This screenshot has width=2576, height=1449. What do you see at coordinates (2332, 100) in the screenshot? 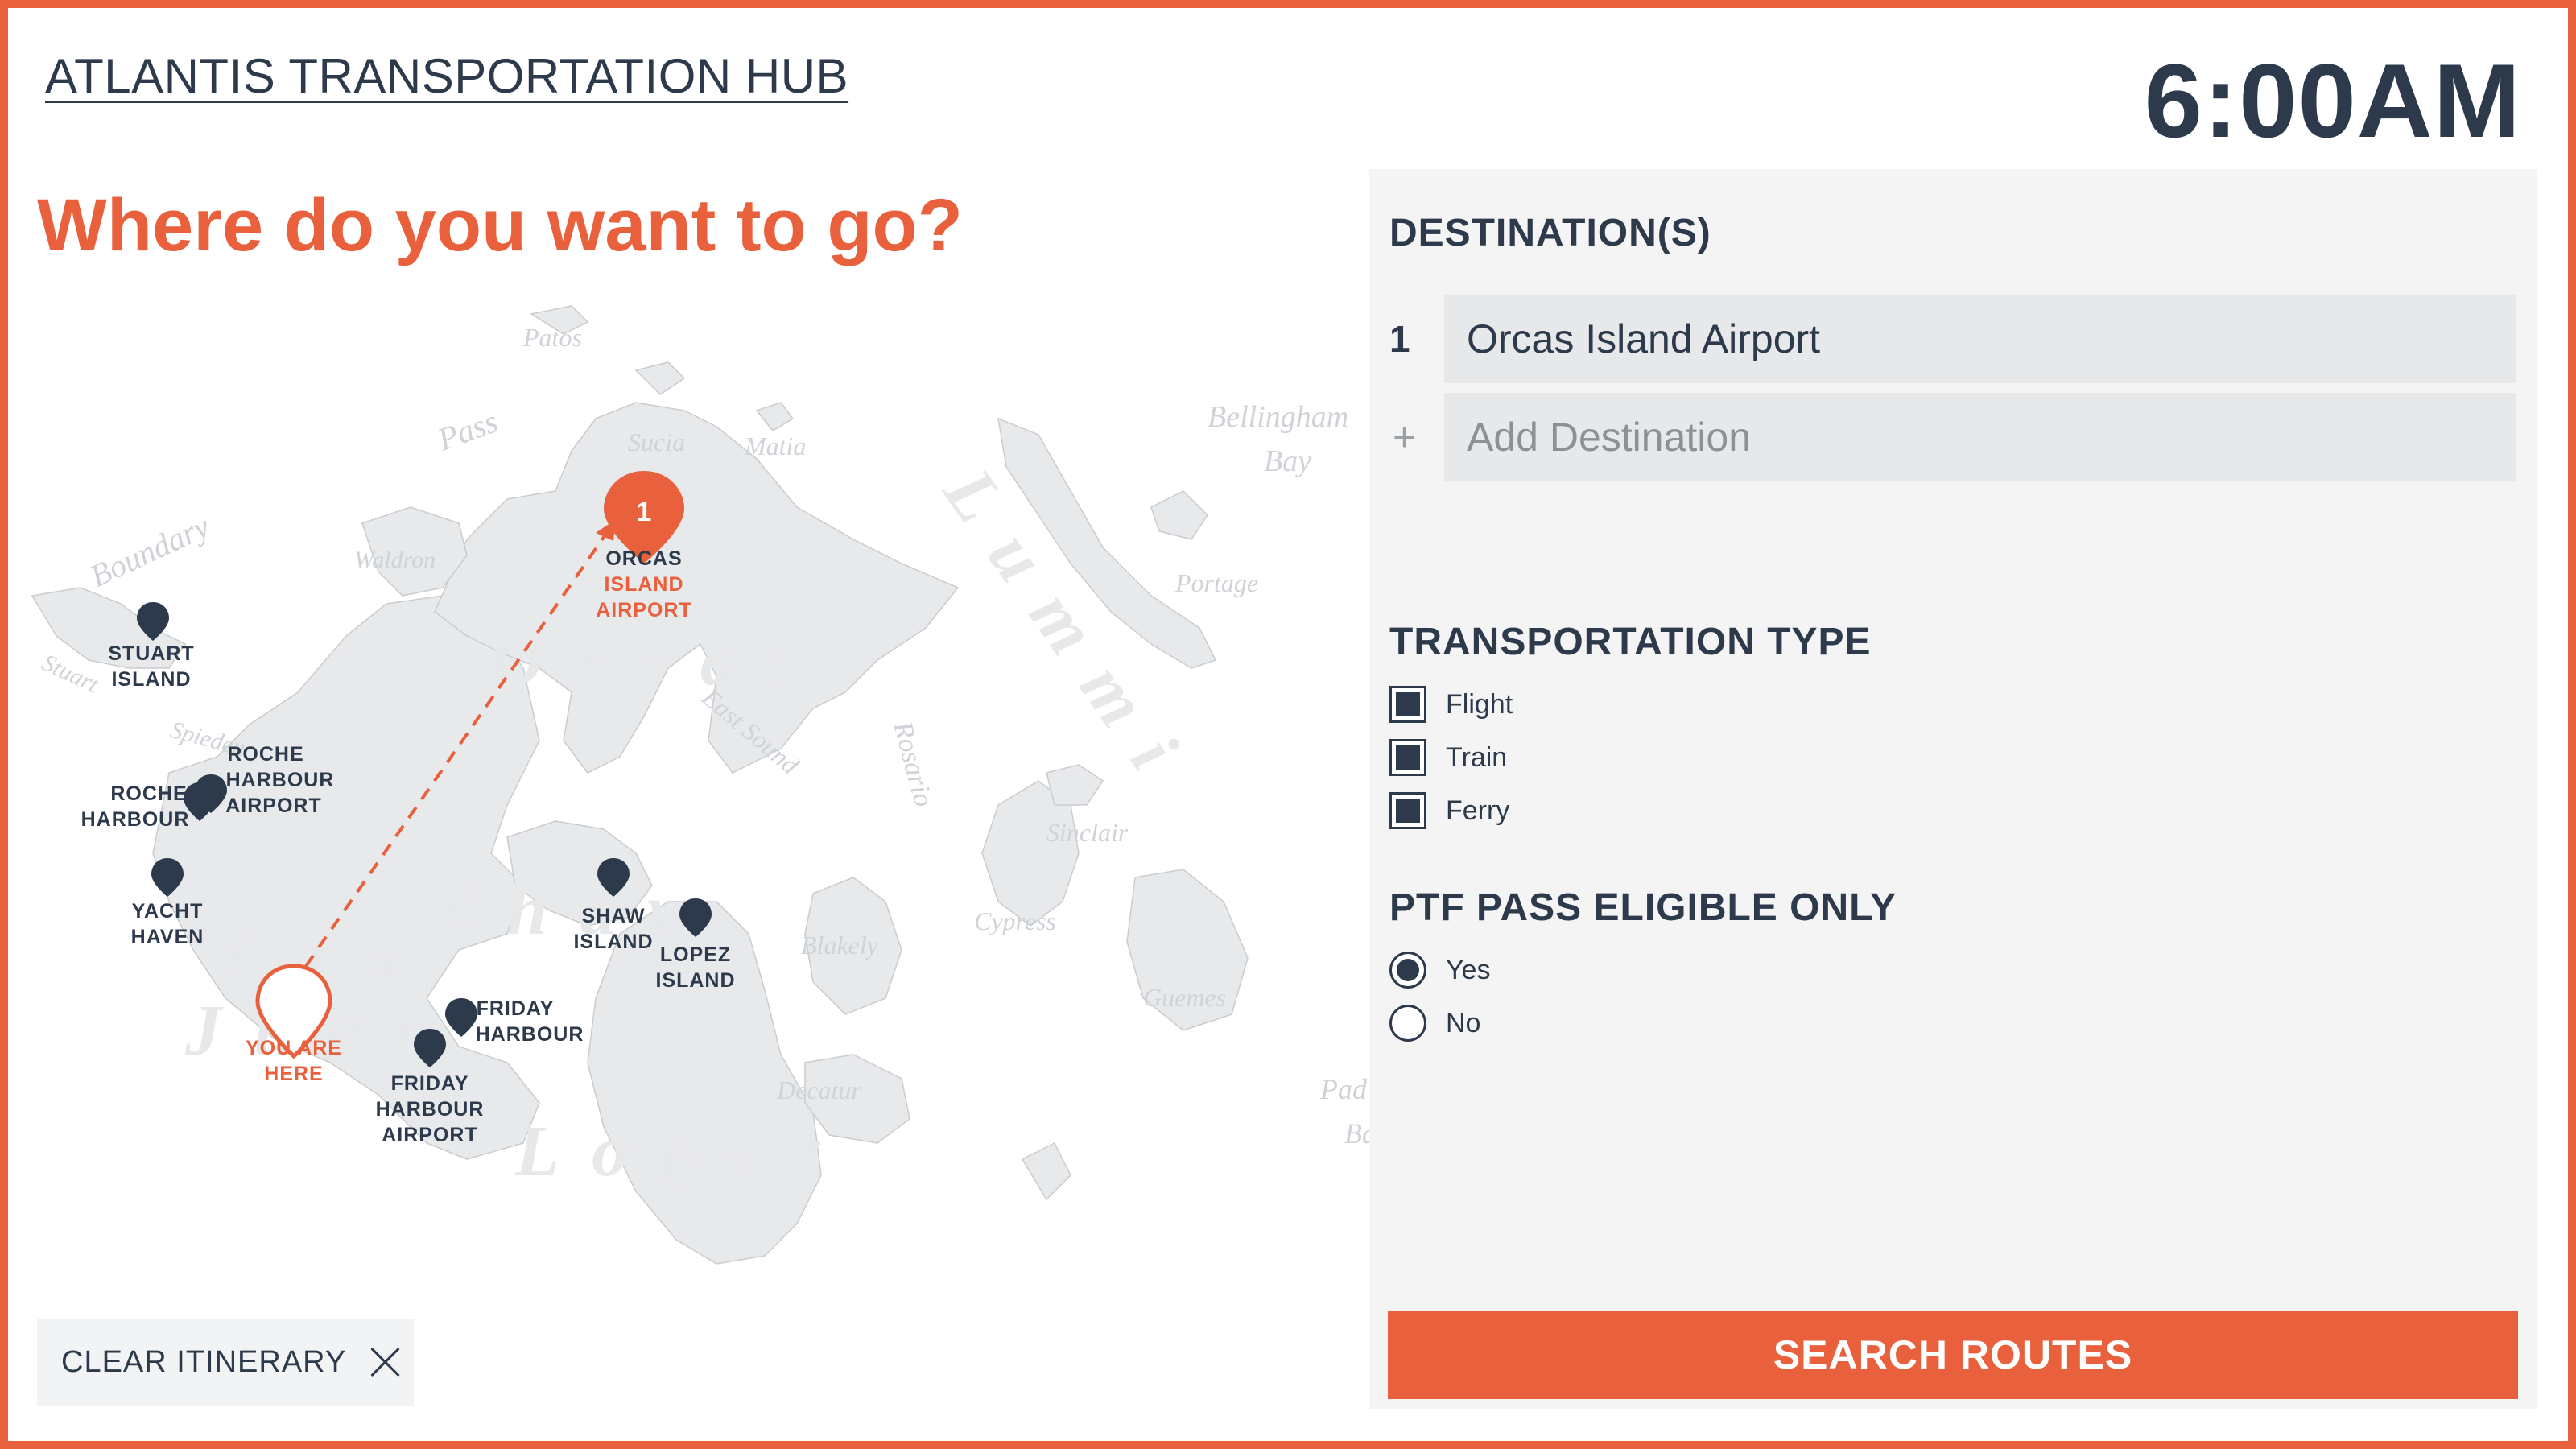
I see `clock: 6:00AM` at bounding box center [2332, 100].